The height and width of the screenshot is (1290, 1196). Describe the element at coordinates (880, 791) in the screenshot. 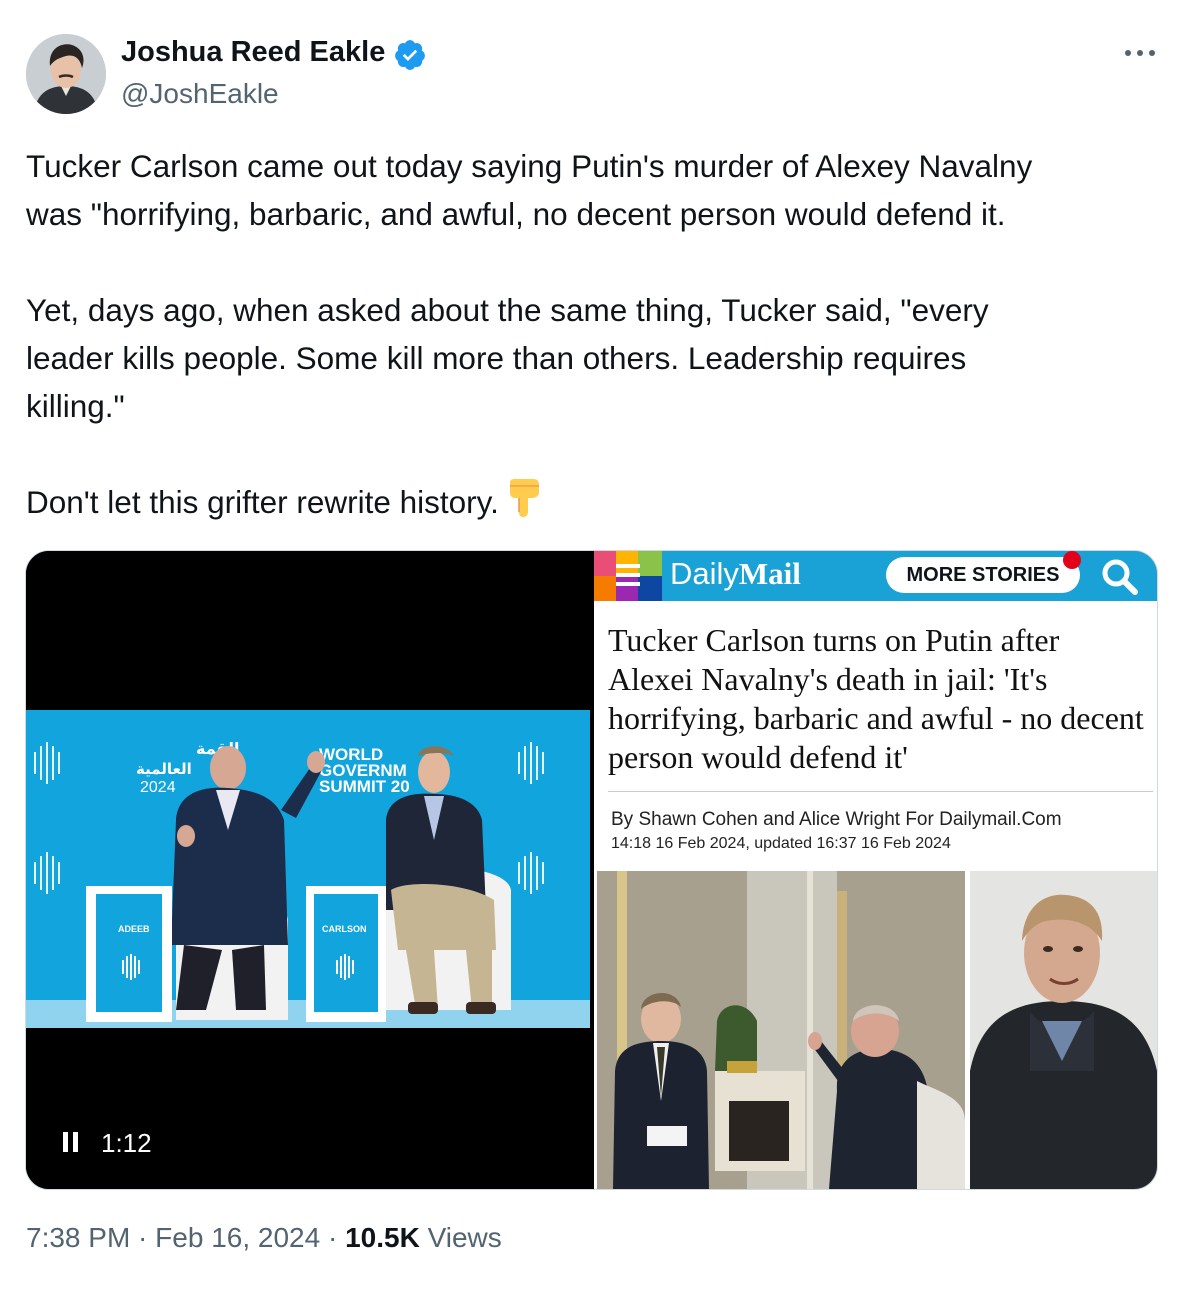

I see `divider` at that location.